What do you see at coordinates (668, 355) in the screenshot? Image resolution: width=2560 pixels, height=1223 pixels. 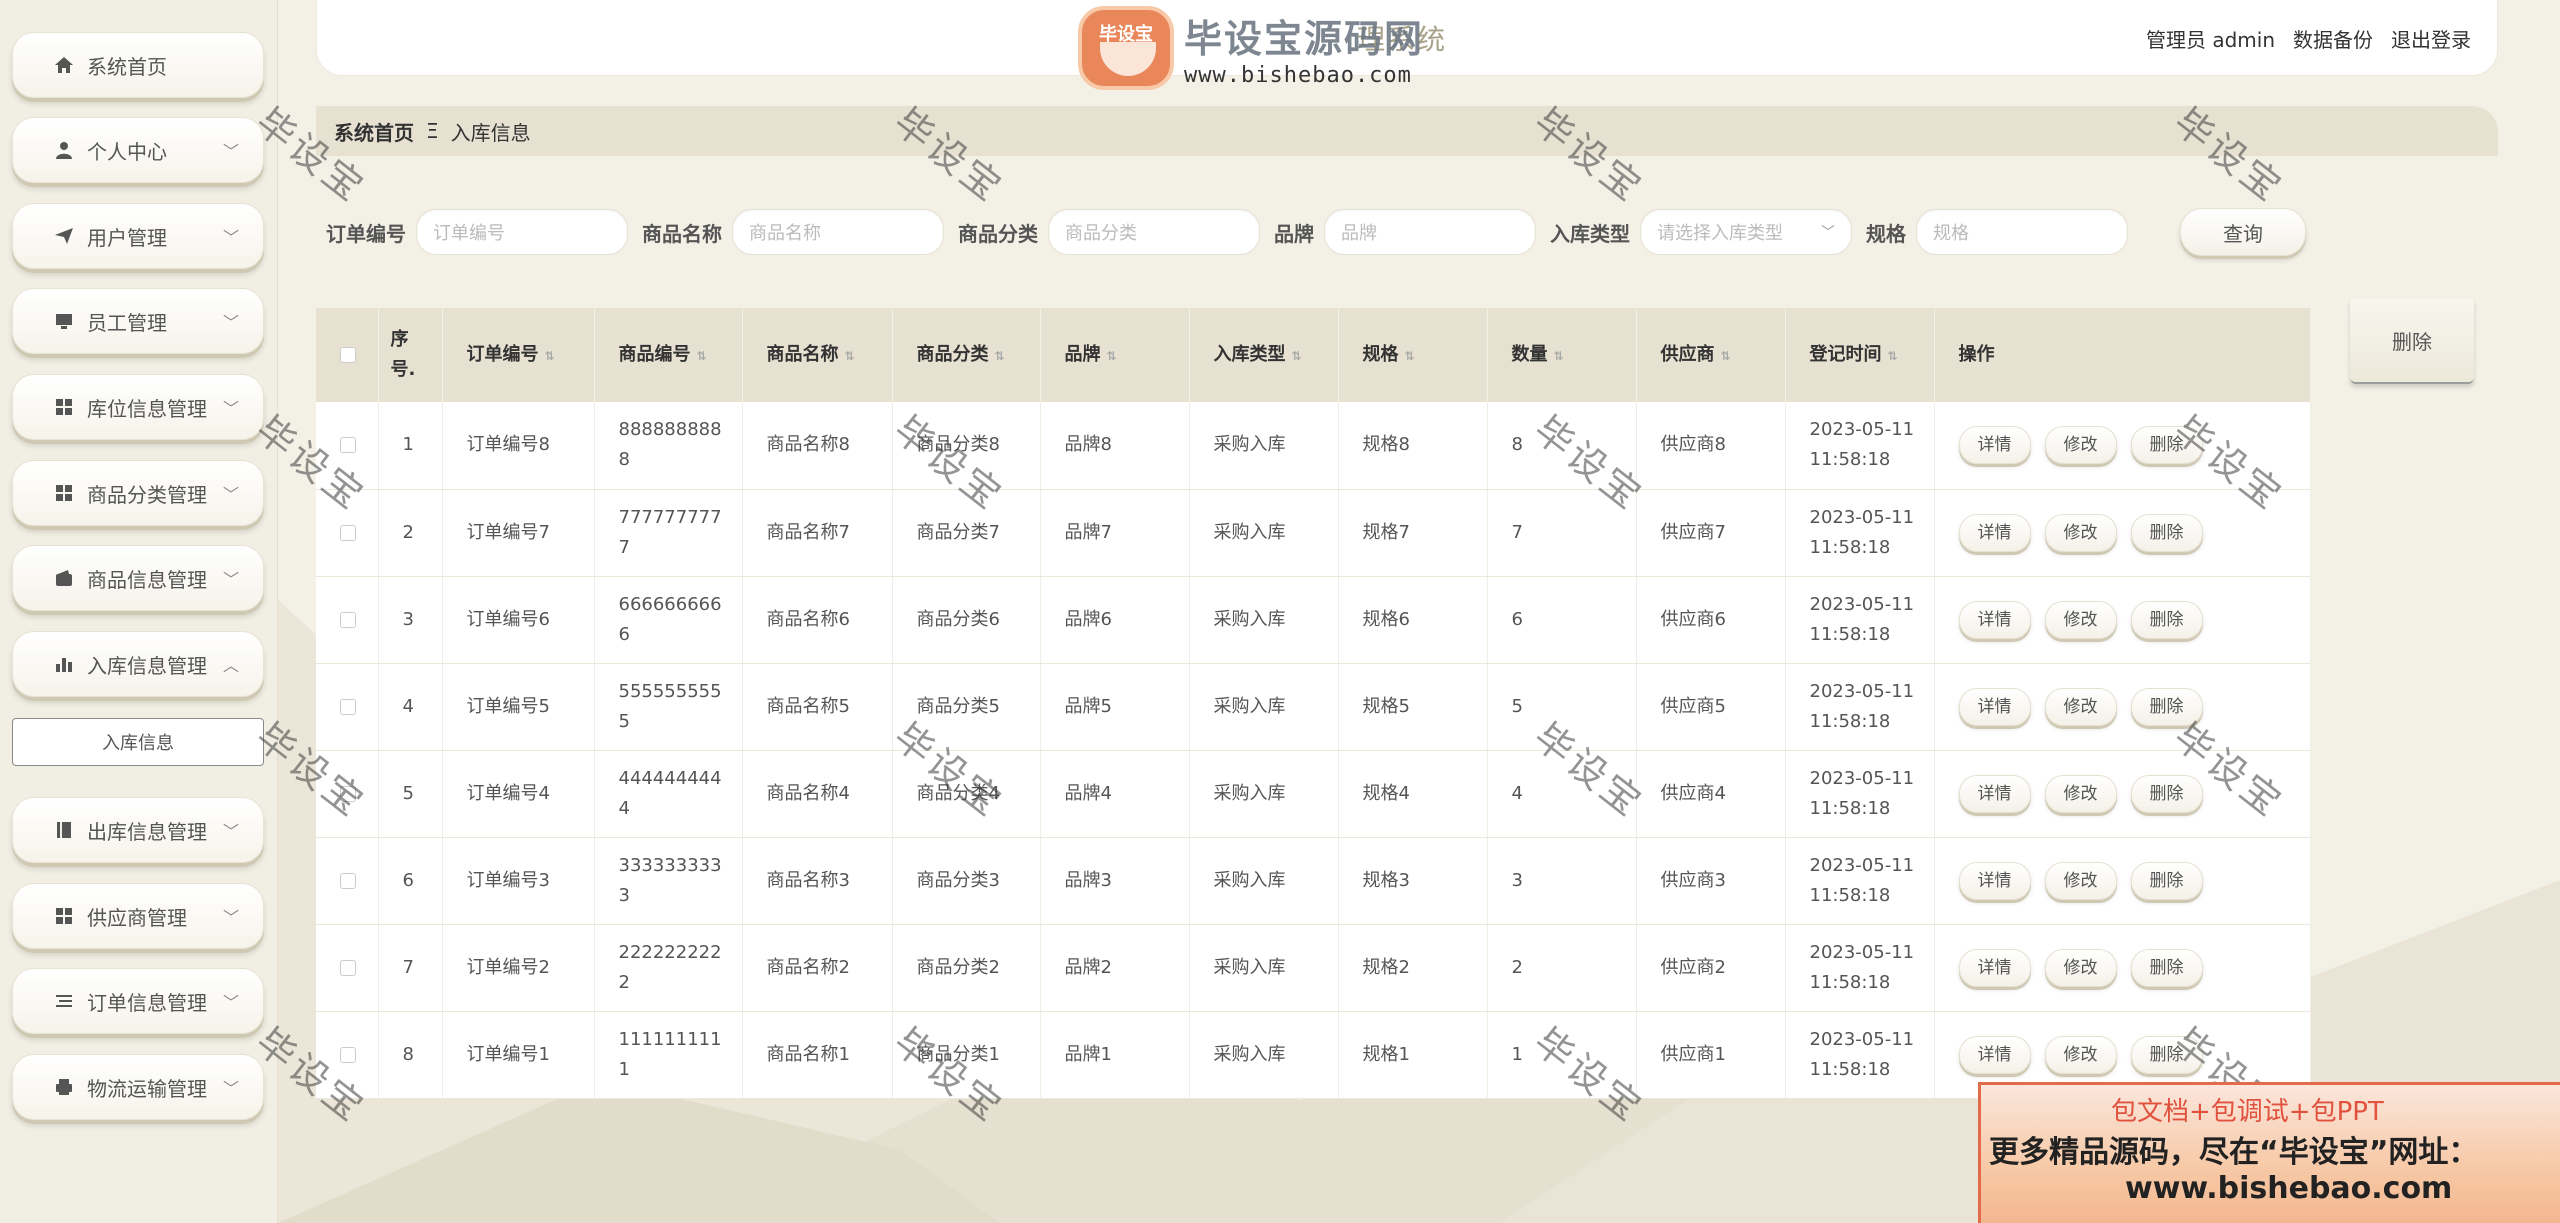 I see `column-header-3: 商品编号 ⇅` at bounding box center [668, 355].